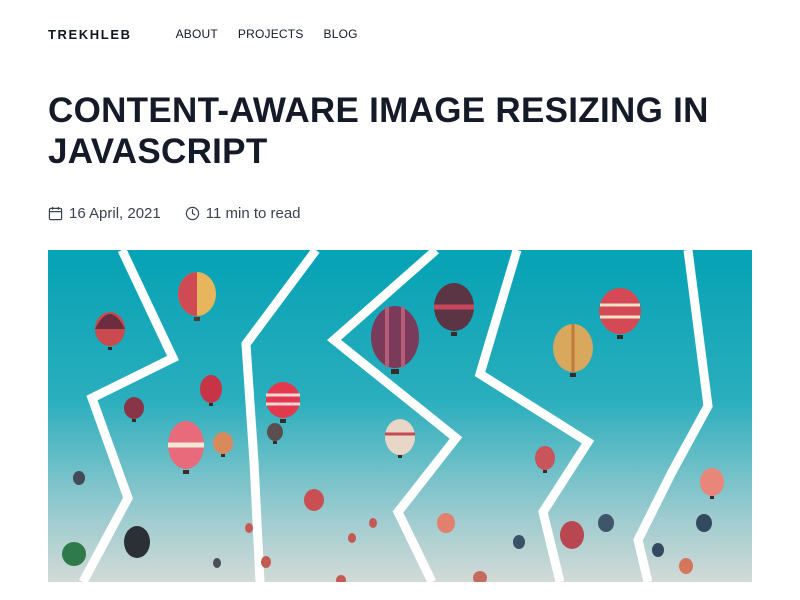 The image size is (800, 600). Describe the element at coordinates (55, 213) in the screenshot. I see `calendar-icon` at that location.